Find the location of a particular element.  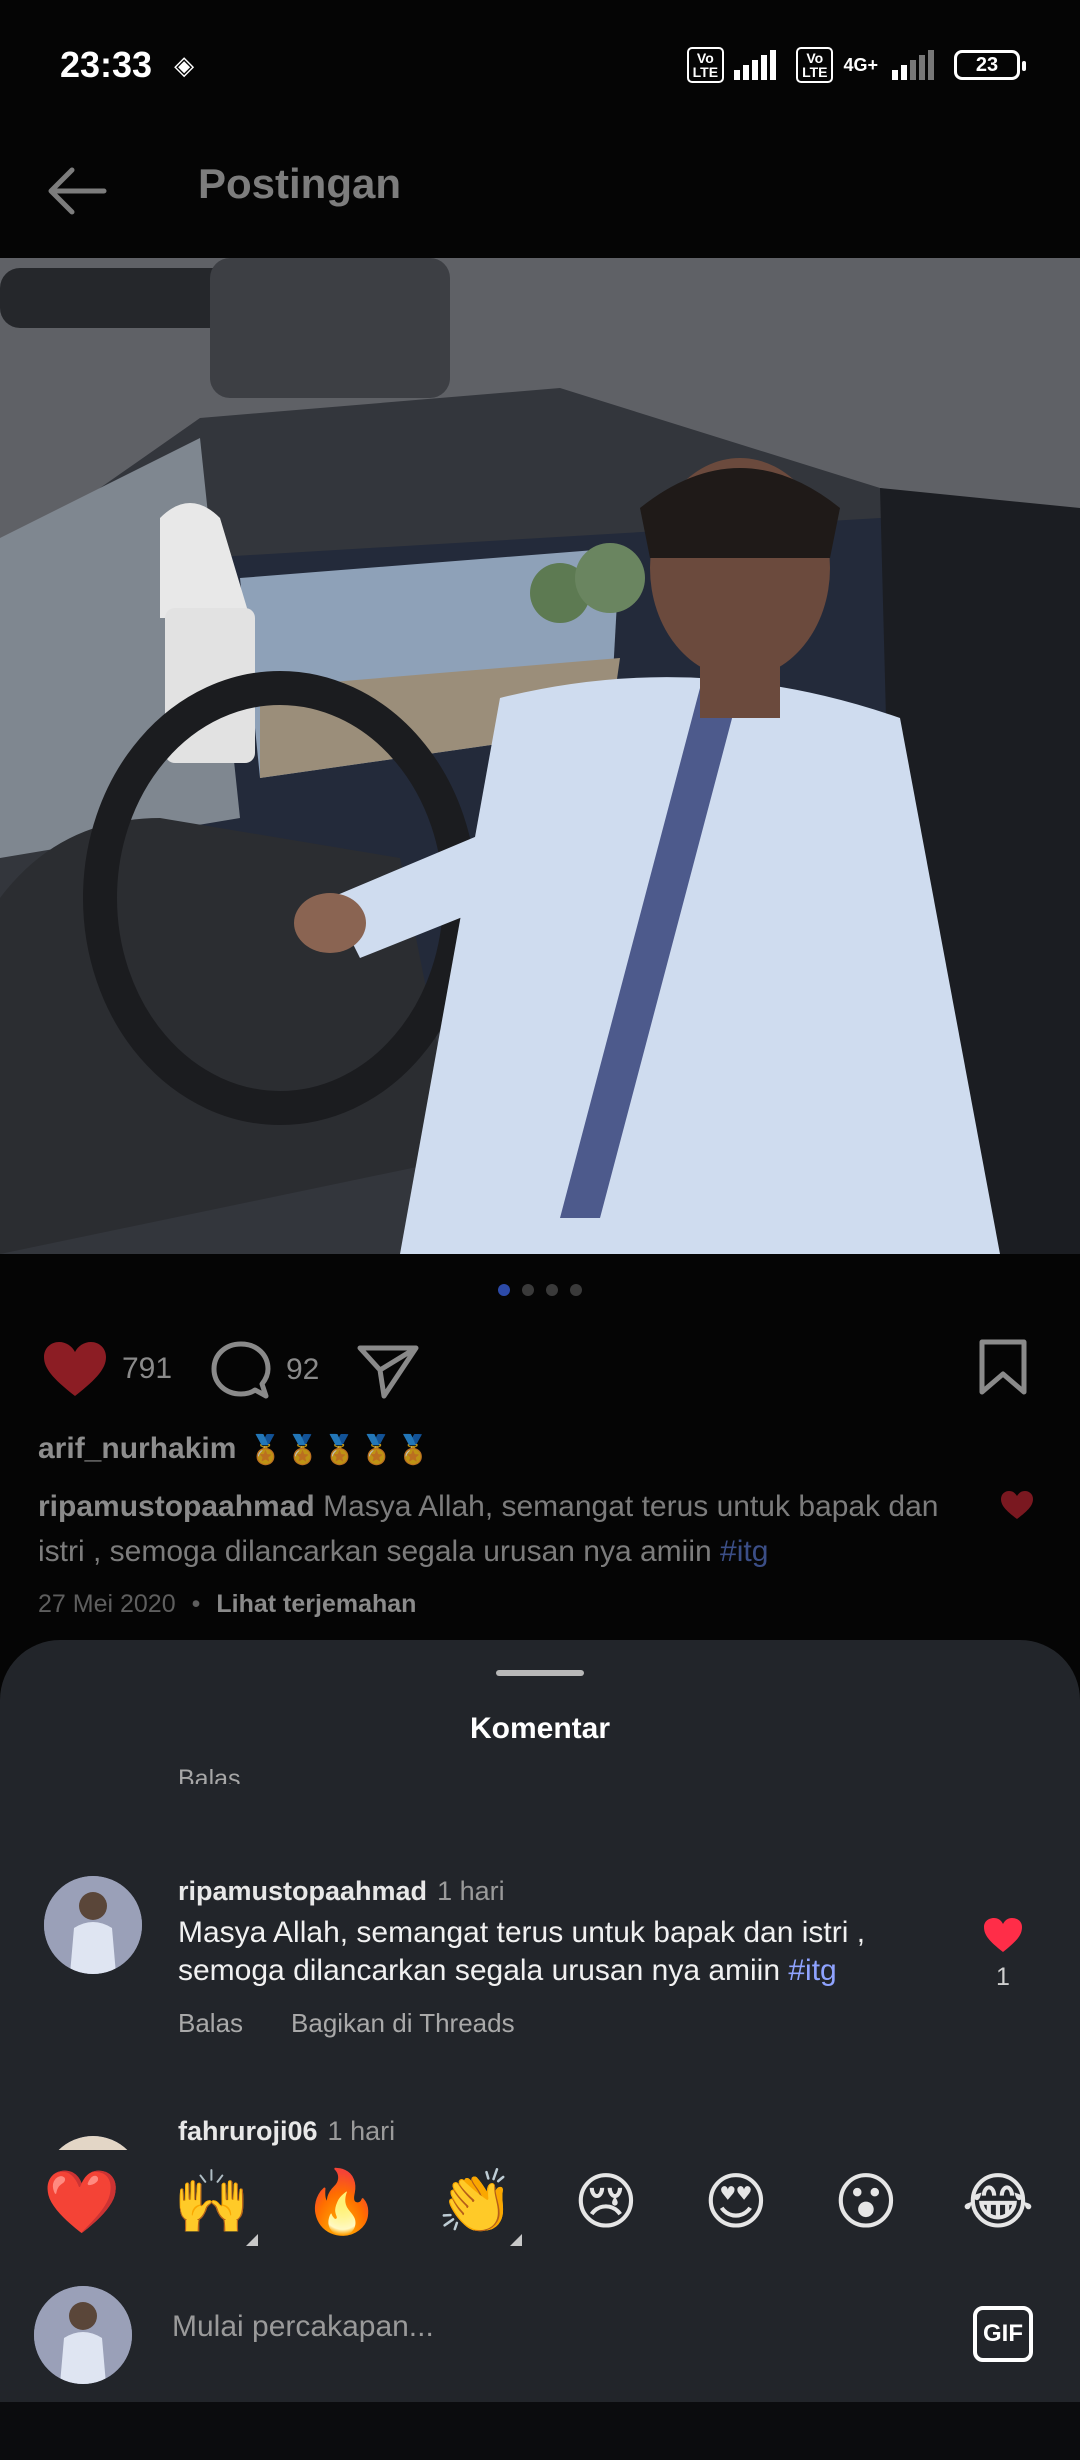

post-owner: arif_nurhakim 🏅🏅🏅🏅🏅 is located at coordinates (235, 1449).